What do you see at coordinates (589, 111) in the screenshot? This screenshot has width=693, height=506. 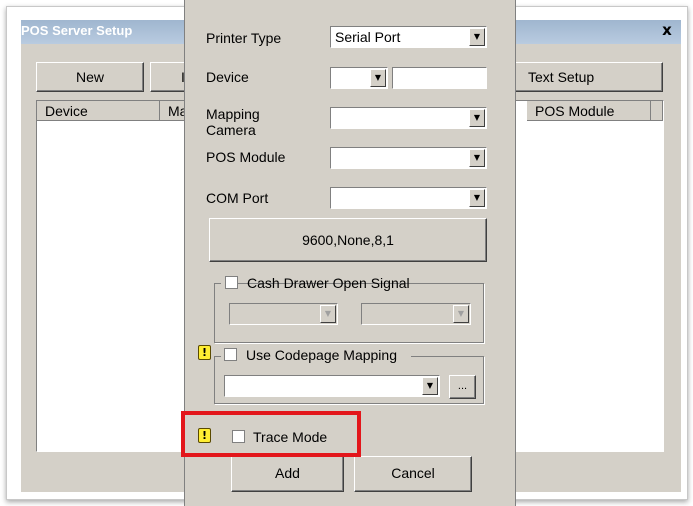 I see `column-header-pos-module: POS Module` at bounding box center [589, 111].